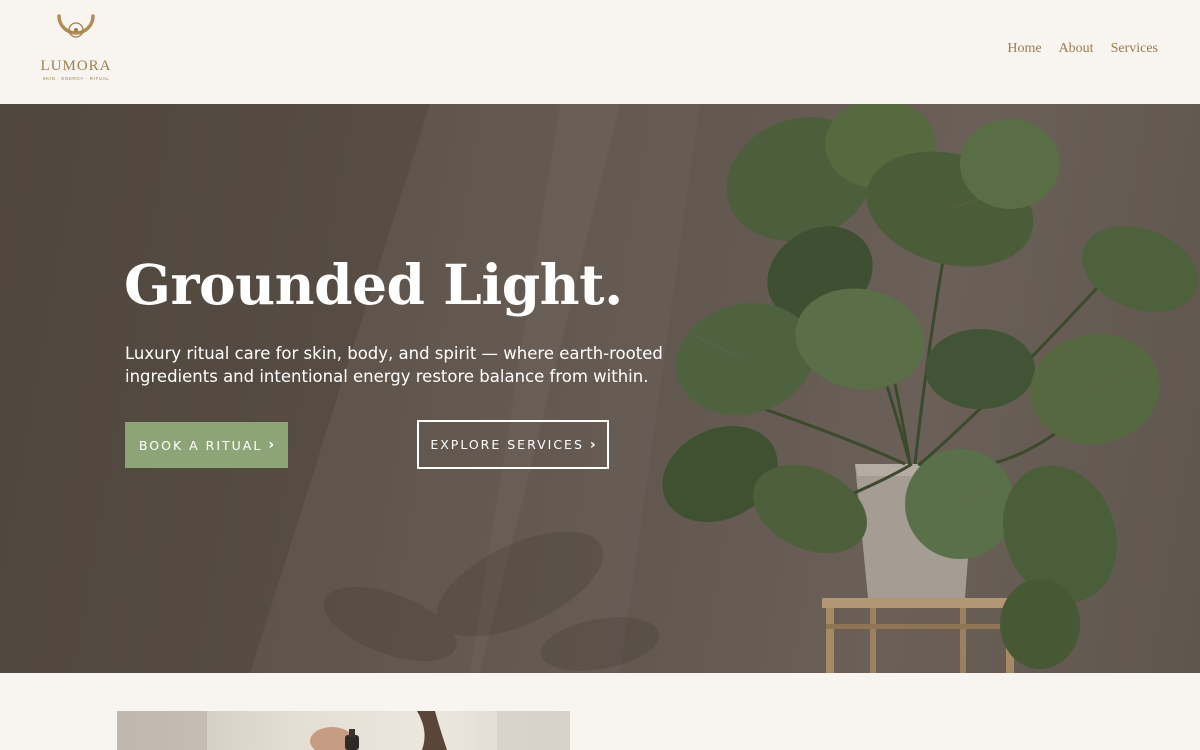 The width and height of the screenshot is (1200, 750). I want to click on brand-logo: LUMORA SKIN · ENERGY · RITUAL, so click(76, 51).